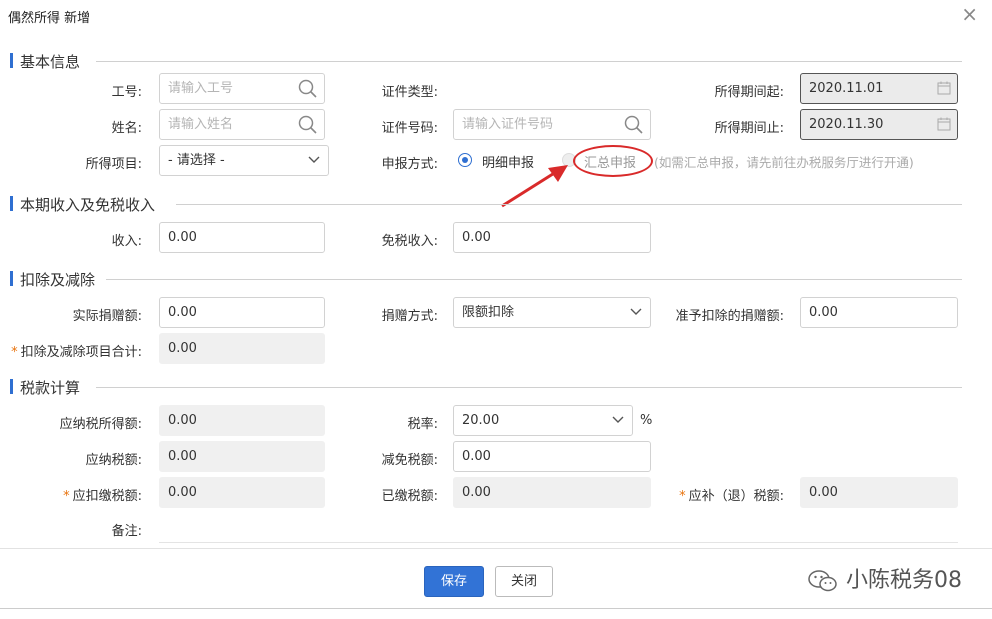 Image resolution: width=992 pixels, height=619 pixels. I want to click on withholding-tax-text: 应扣缴税额:, so click(107, 496).